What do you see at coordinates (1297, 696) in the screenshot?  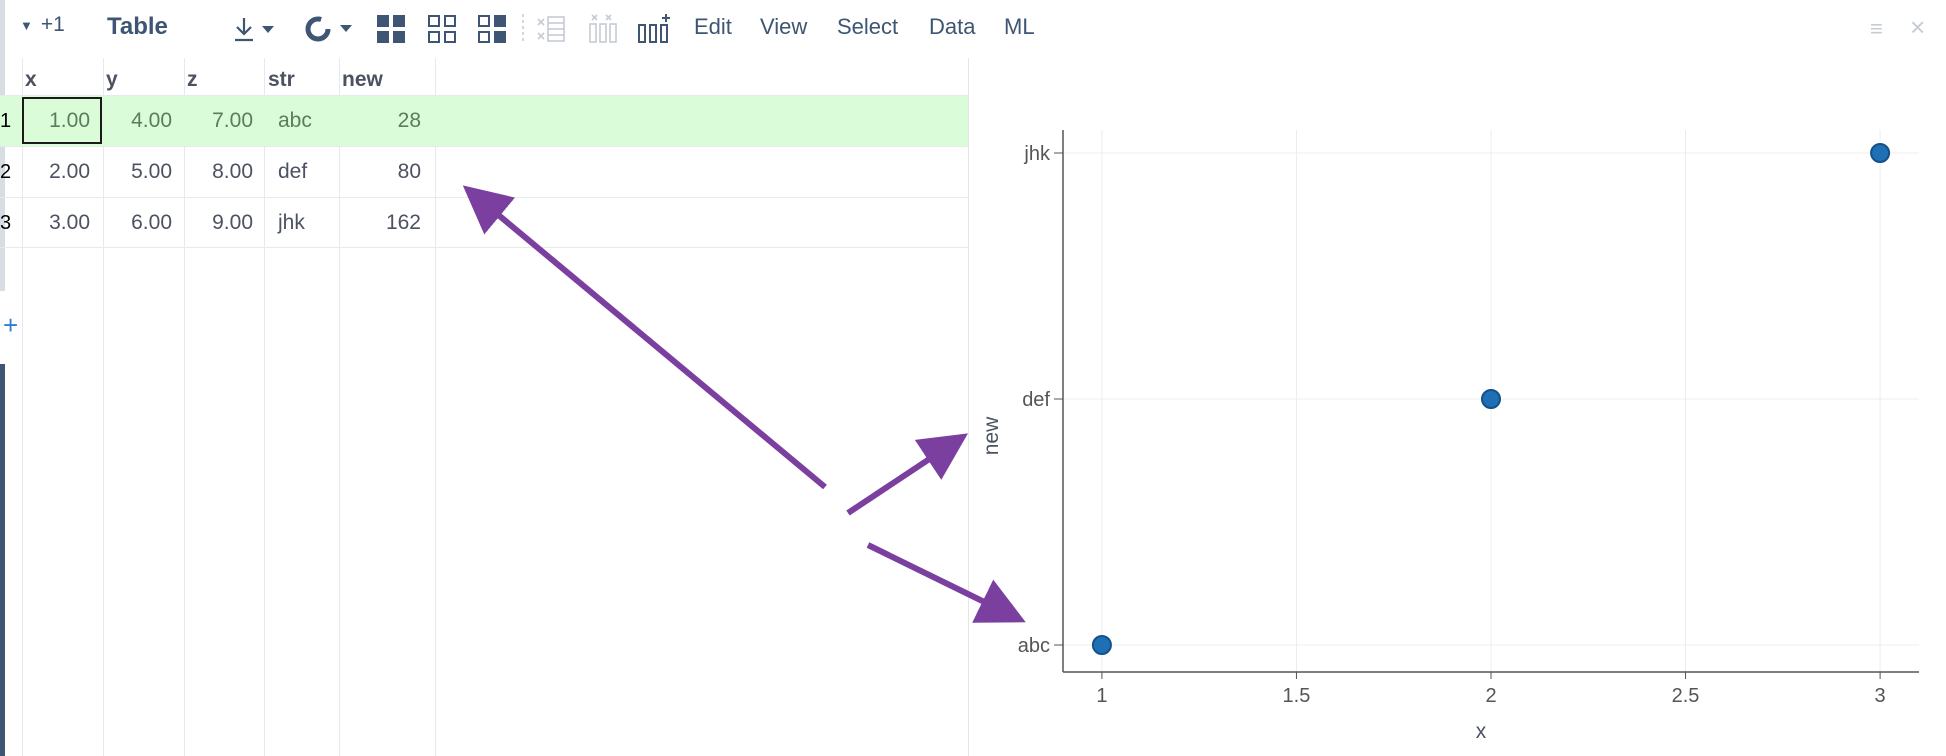 I see `x-tick-label: 1.5` at bounding box center [1297, 696].